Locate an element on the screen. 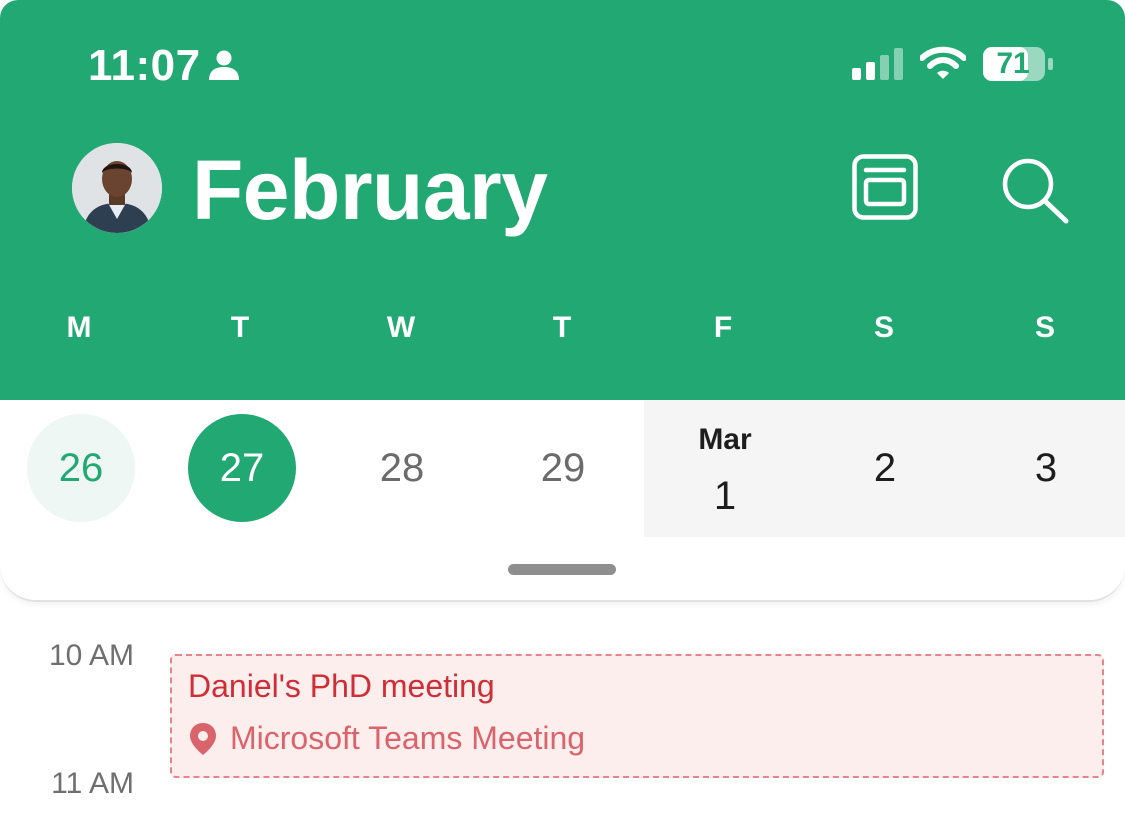  weekday-fri: F is located at coordinates (723, 327).